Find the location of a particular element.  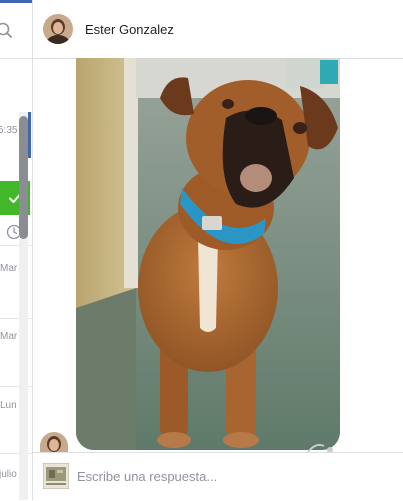

selected-conversation-marker is located at coordinates (29, 135).